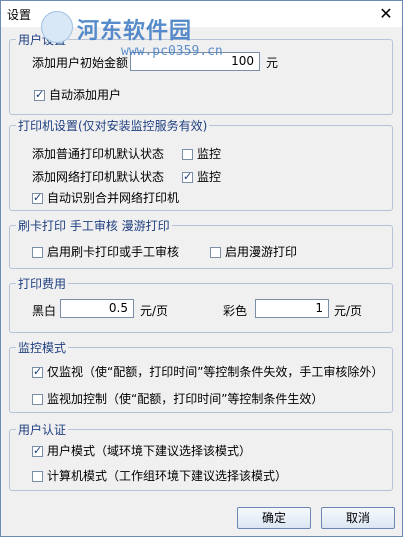  What do you see at coordinates (97, 308) in the screenshot?
I see `bw-price-input: 0.5` at bounding box center [97, 308].